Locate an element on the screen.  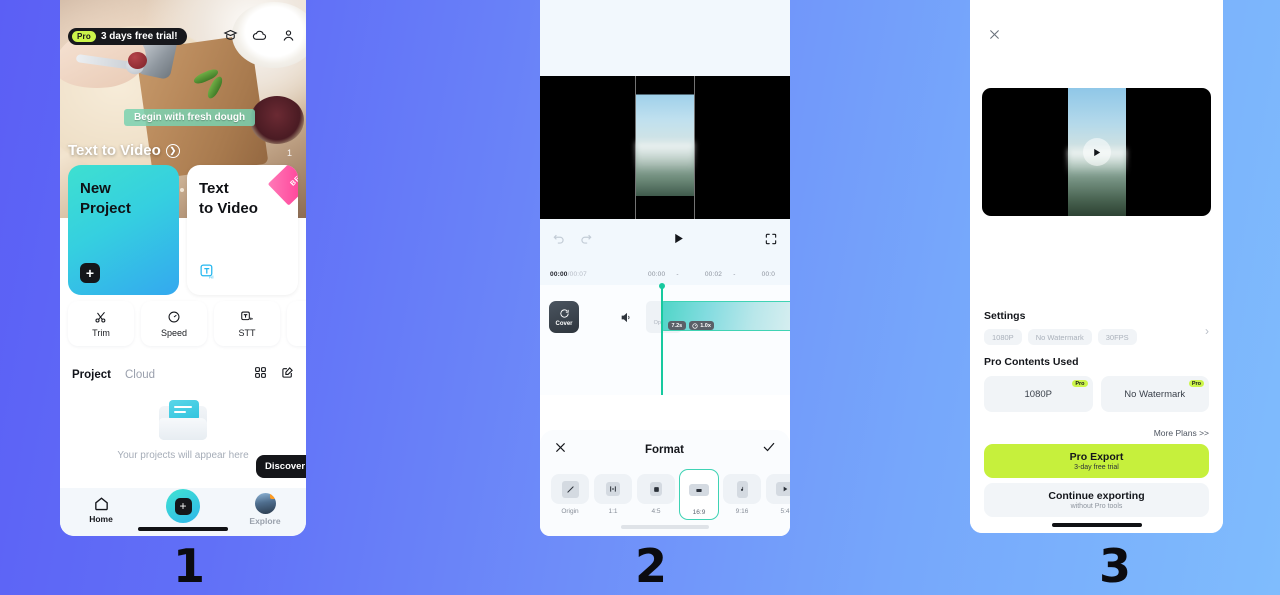
fullscreen-icon is located at coordinates (771, 241).